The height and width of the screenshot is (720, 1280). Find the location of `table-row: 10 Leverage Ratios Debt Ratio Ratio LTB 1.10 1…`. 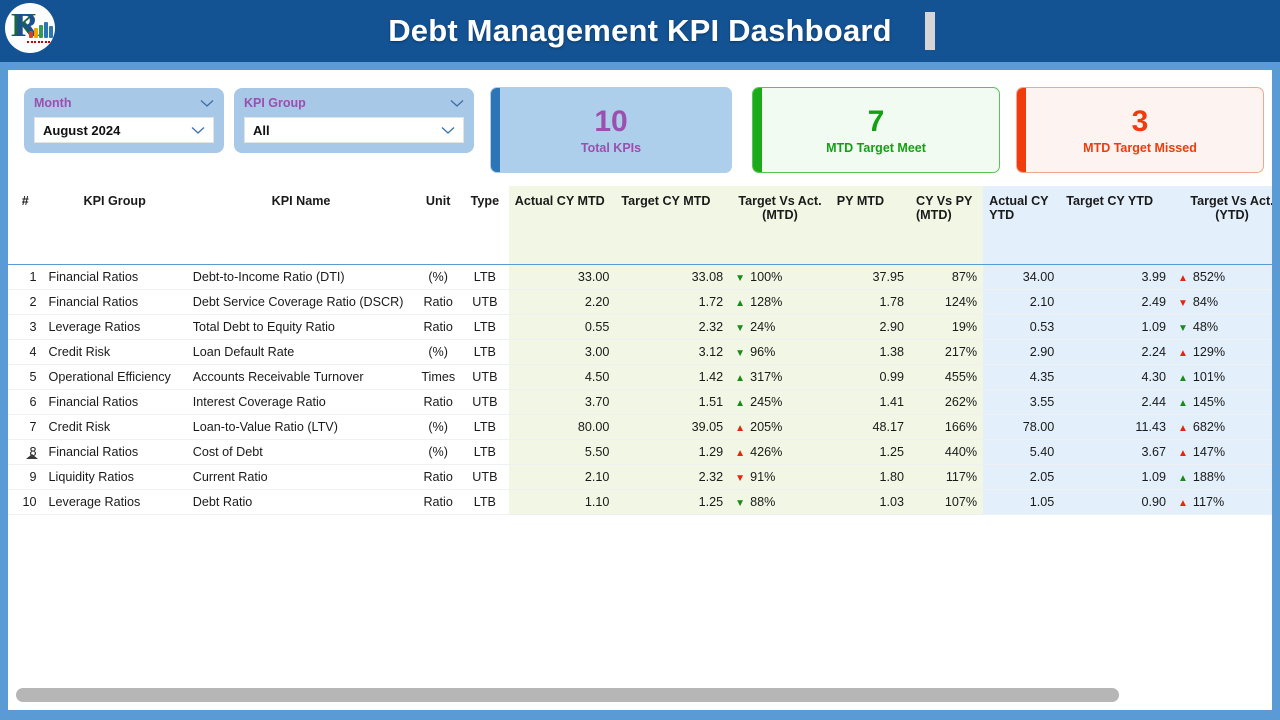

table-row: 10 Leverage Ratios Debt Ratio Ratio LTB 1.10 1… is located at coordinates (640, 502).